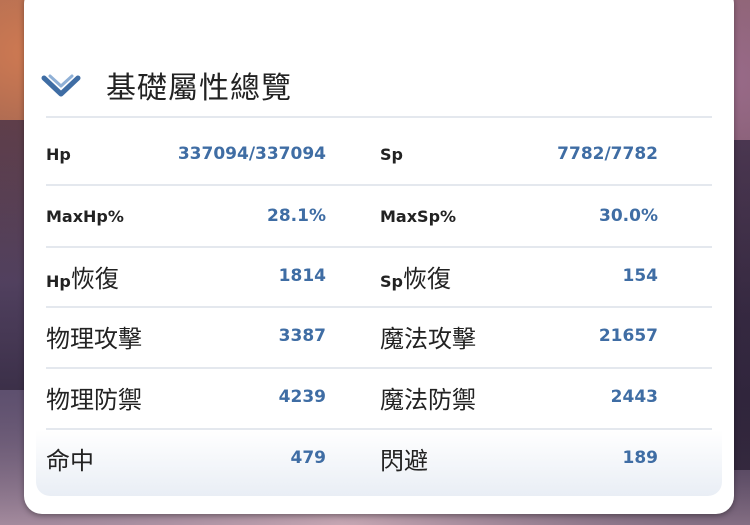  I want to click on stat-row-attack: 物理攻擊 3387 魔法攻擊 21657, so click(379, 336).